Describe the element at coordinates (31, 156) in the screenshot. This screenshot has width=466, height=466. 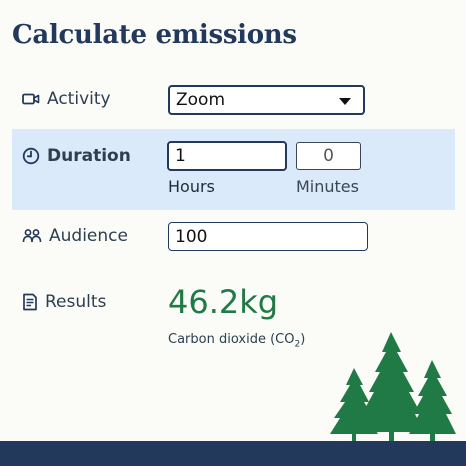
I see `clock-icon` at that location.